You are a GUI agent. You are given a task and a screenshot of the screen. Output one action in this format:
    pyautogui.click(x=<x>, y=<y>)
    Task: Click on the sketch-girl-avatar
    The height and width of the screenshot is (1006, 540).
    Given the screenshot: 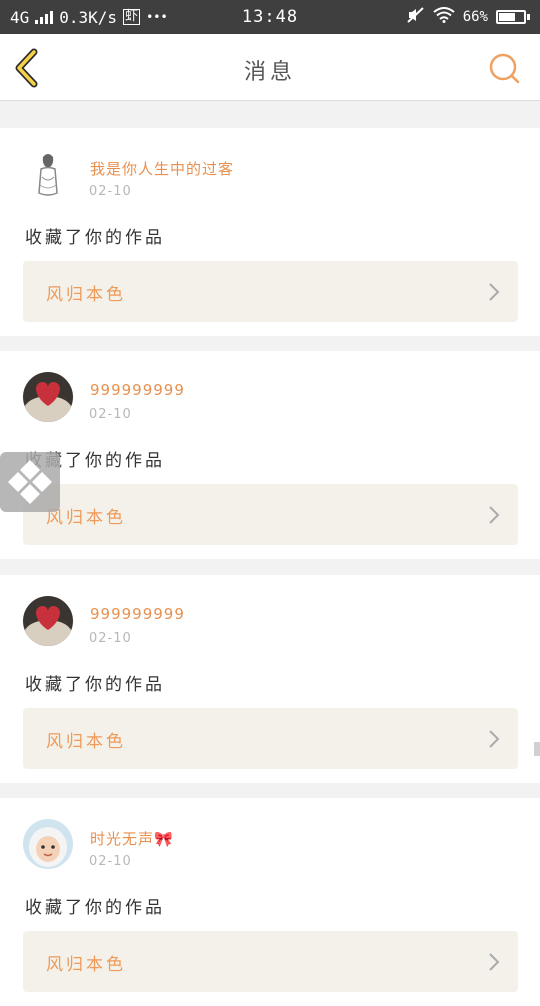 What is the action you would take?
    pyautogui.click(x=48, y=175)
    